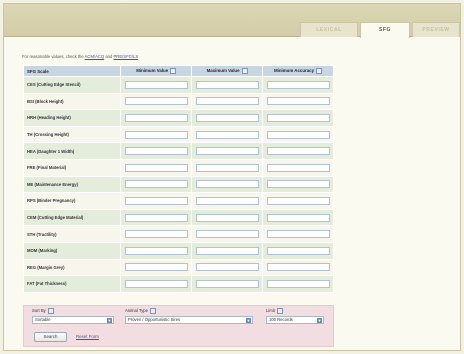  I want to click on row-label: BSI (Block Height), so click(72, 101).